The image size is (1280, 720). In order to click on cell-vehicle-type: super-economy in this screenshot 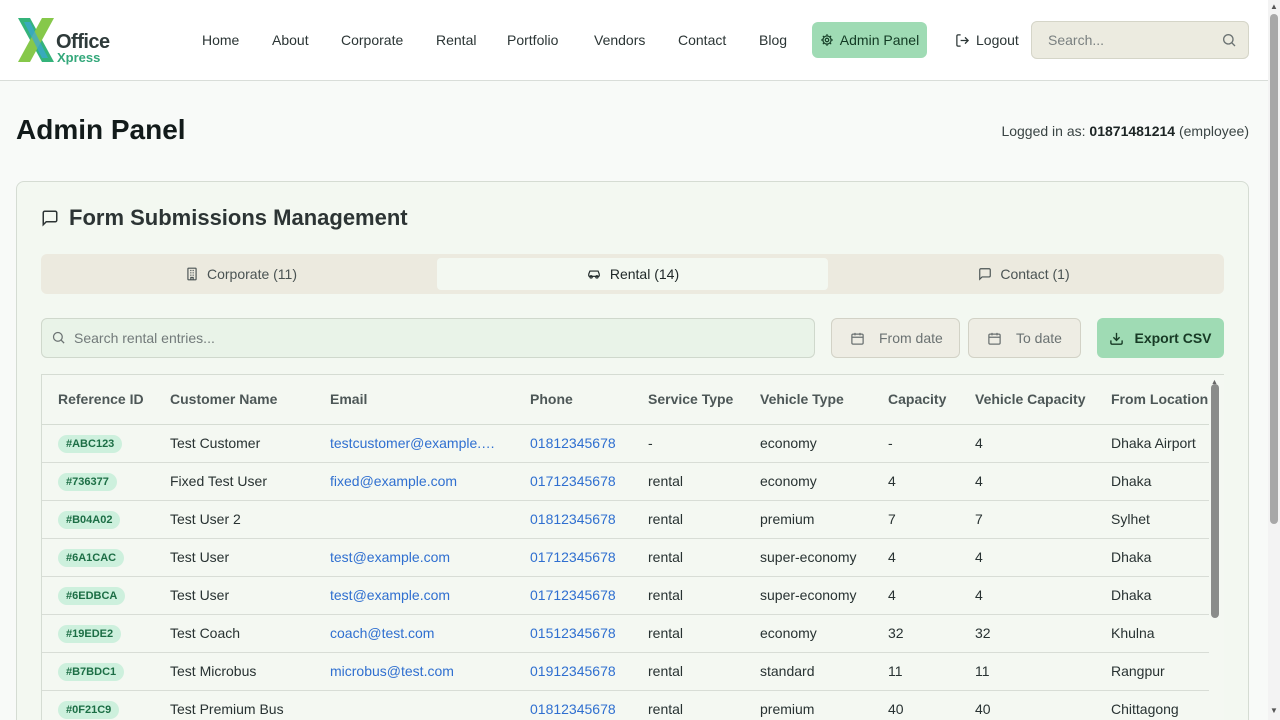, I will do `click(808, 595)`.